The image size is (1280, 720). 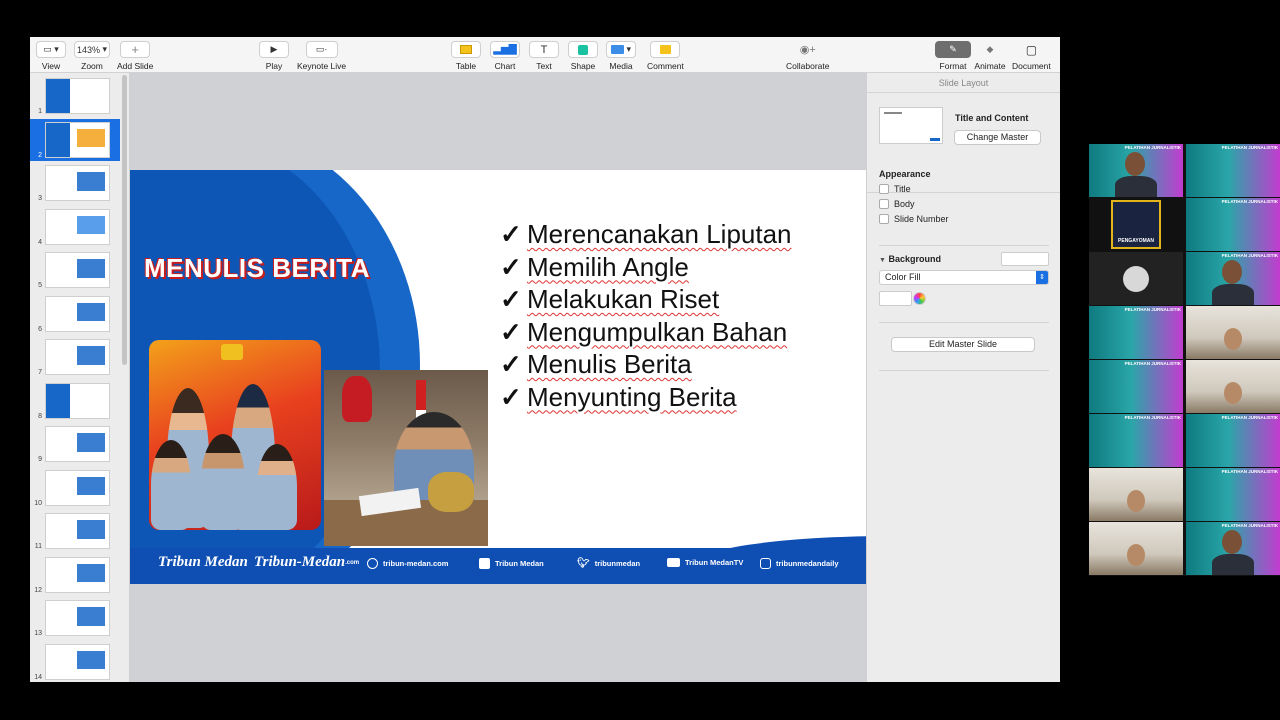 What do you see at coordinates (964, 196) in the screenshot?
I see `appearance-section: Appearance Title Body Slide Number` at bounding box center [964, 196].